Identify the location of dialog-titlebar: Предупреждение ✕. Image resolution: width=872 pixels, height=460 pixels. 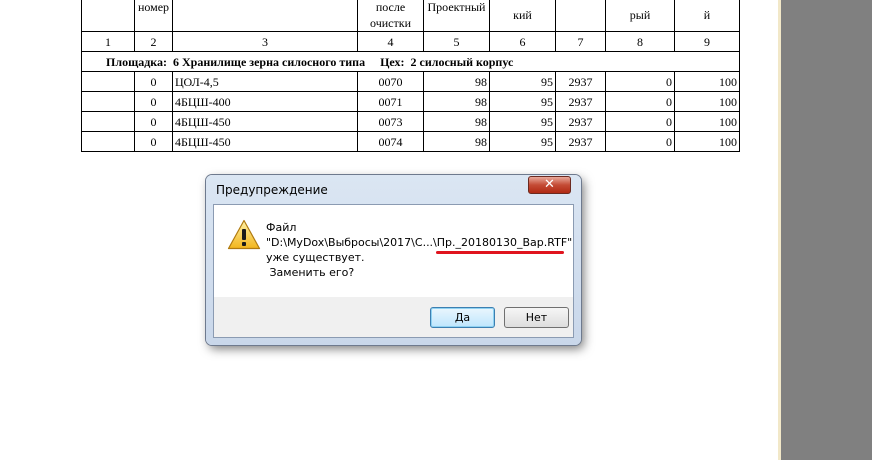
(393, 189).